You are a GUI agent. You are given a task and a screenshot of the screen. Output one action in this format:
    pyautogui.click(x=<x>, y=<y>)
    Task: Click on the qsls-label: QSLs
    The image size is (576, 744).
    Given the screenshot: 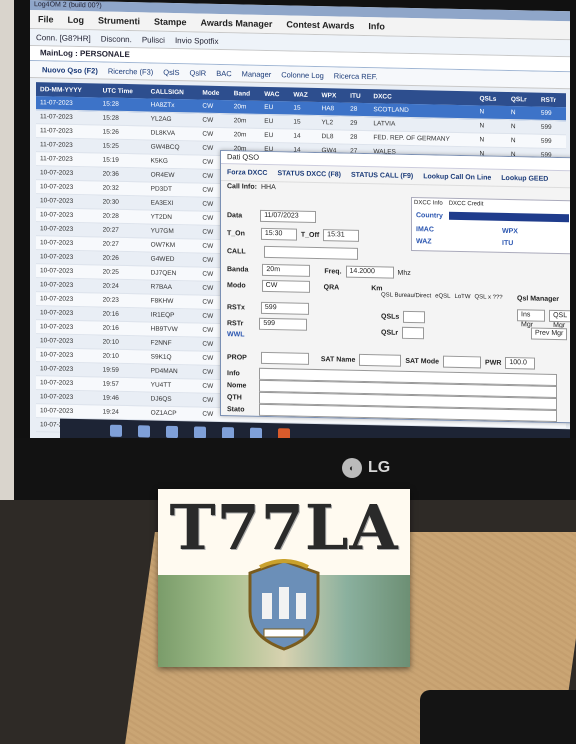 What is the action you would take?
    pyautogui.click(x=390, y=316)
    